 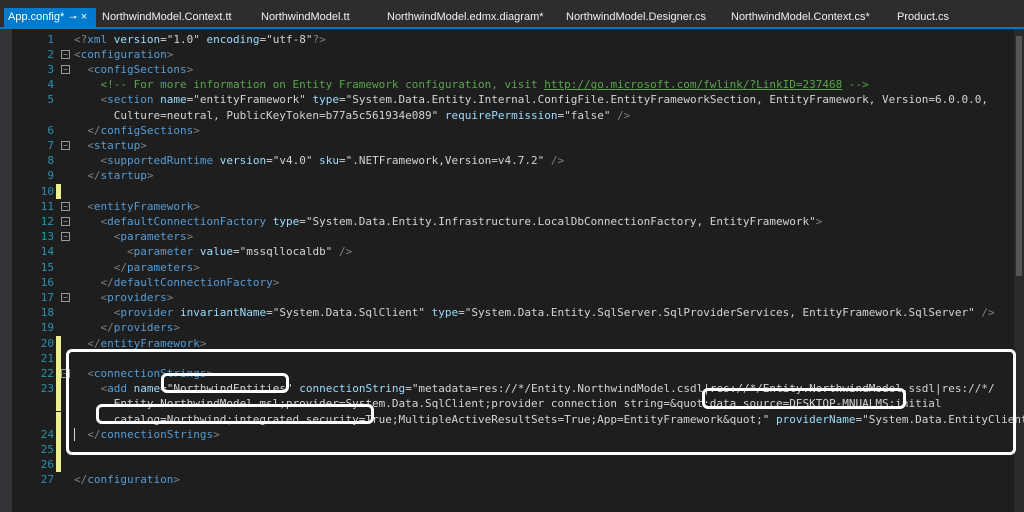 I want to click on code-line: 6 </configSections>, so click(x=505, y=130).